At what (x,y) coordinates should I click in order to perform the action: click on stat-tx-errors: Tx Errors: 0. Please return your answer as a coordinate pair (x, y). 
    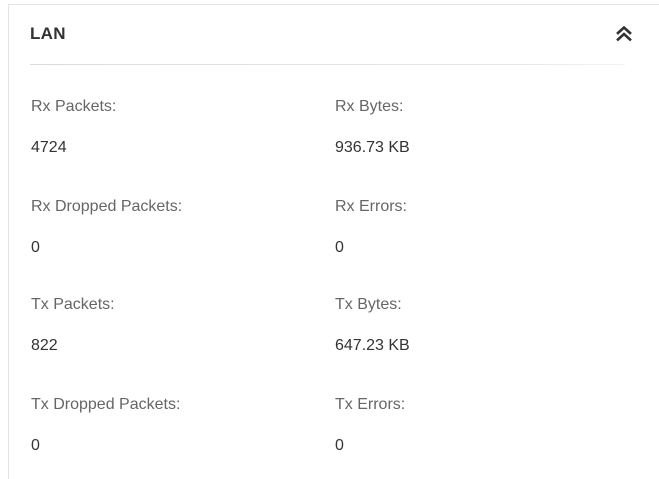
    Looking at the image, I should click on (370, 425).